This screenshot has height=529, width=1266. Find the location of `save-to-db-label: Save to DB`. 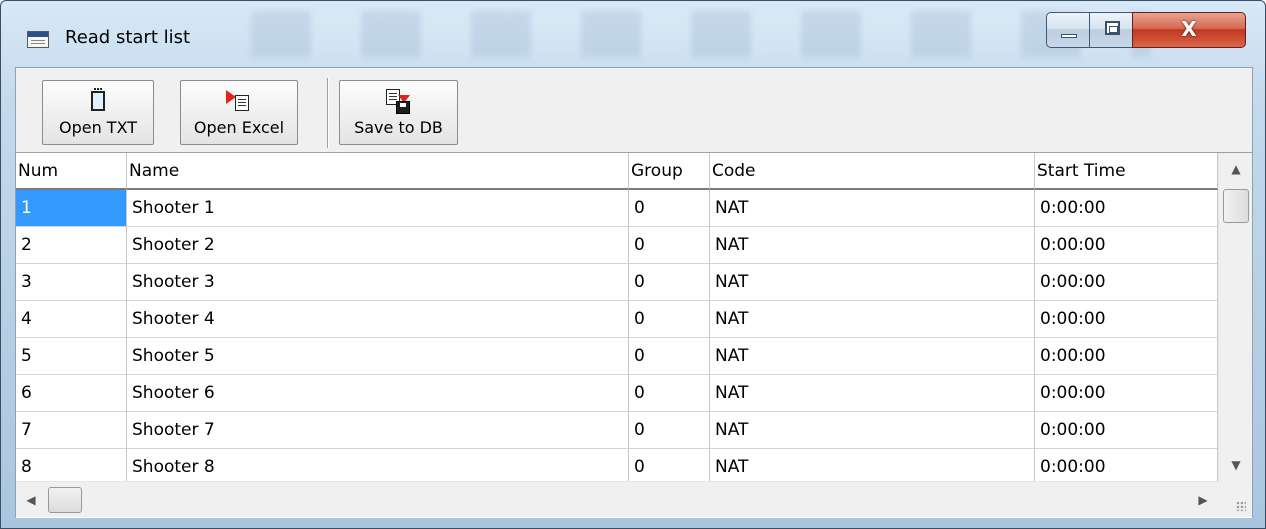

save-to-db-label: Save to DB is located at coordinates (398, 127).